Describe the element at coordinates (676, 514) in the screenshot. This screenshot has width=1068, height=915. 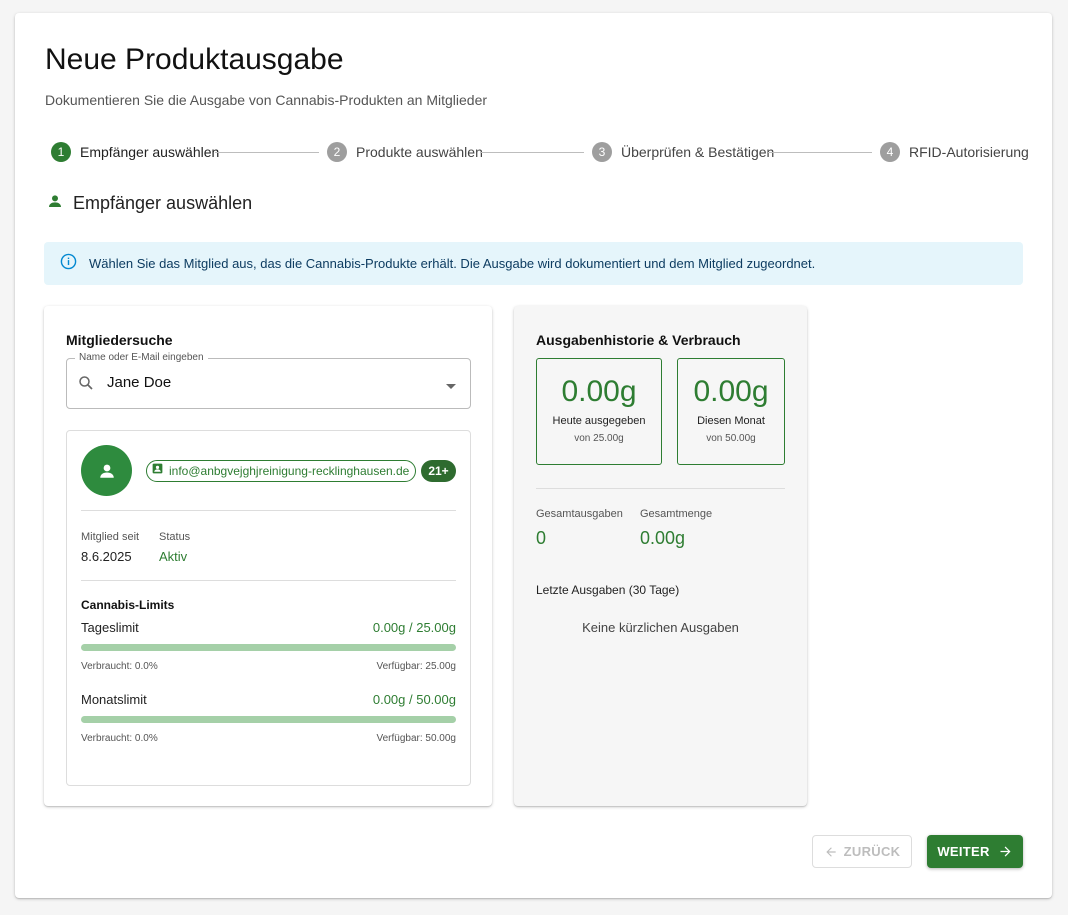
I see `amount-label: Gesamtmenge` at that location.